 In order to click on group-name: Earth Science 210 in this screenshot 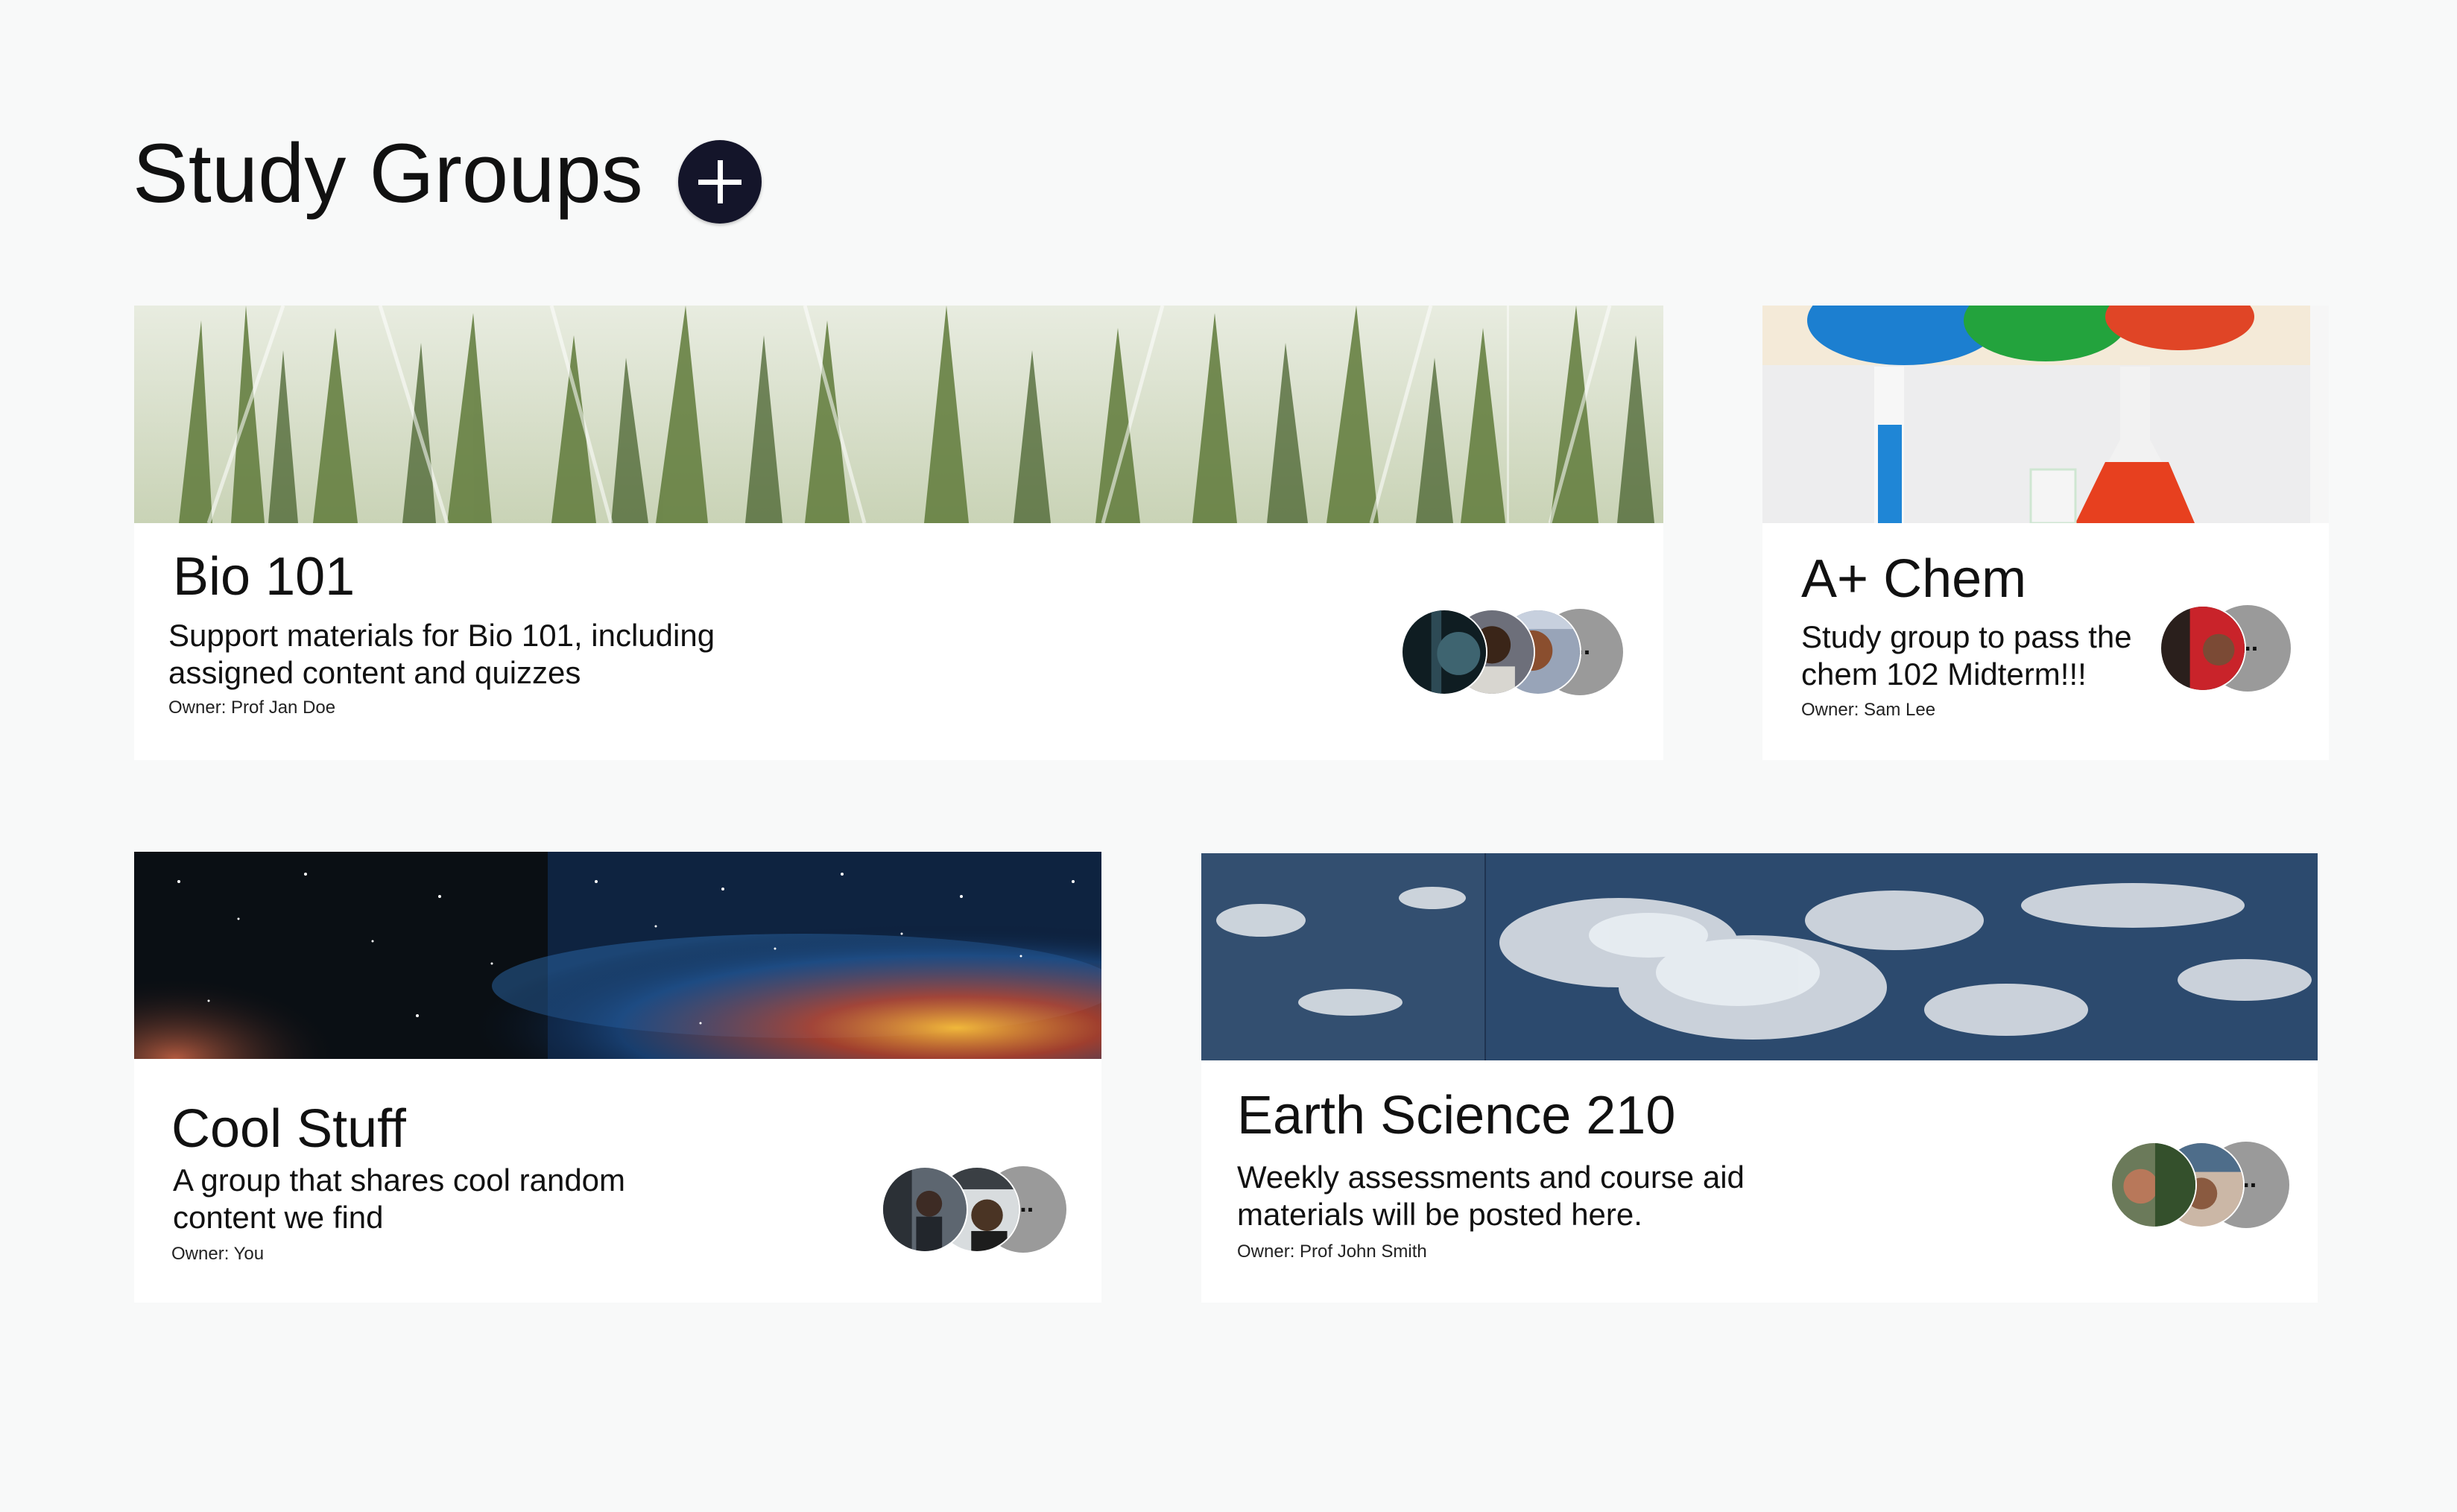, I will do `click(1456, 1115)`.